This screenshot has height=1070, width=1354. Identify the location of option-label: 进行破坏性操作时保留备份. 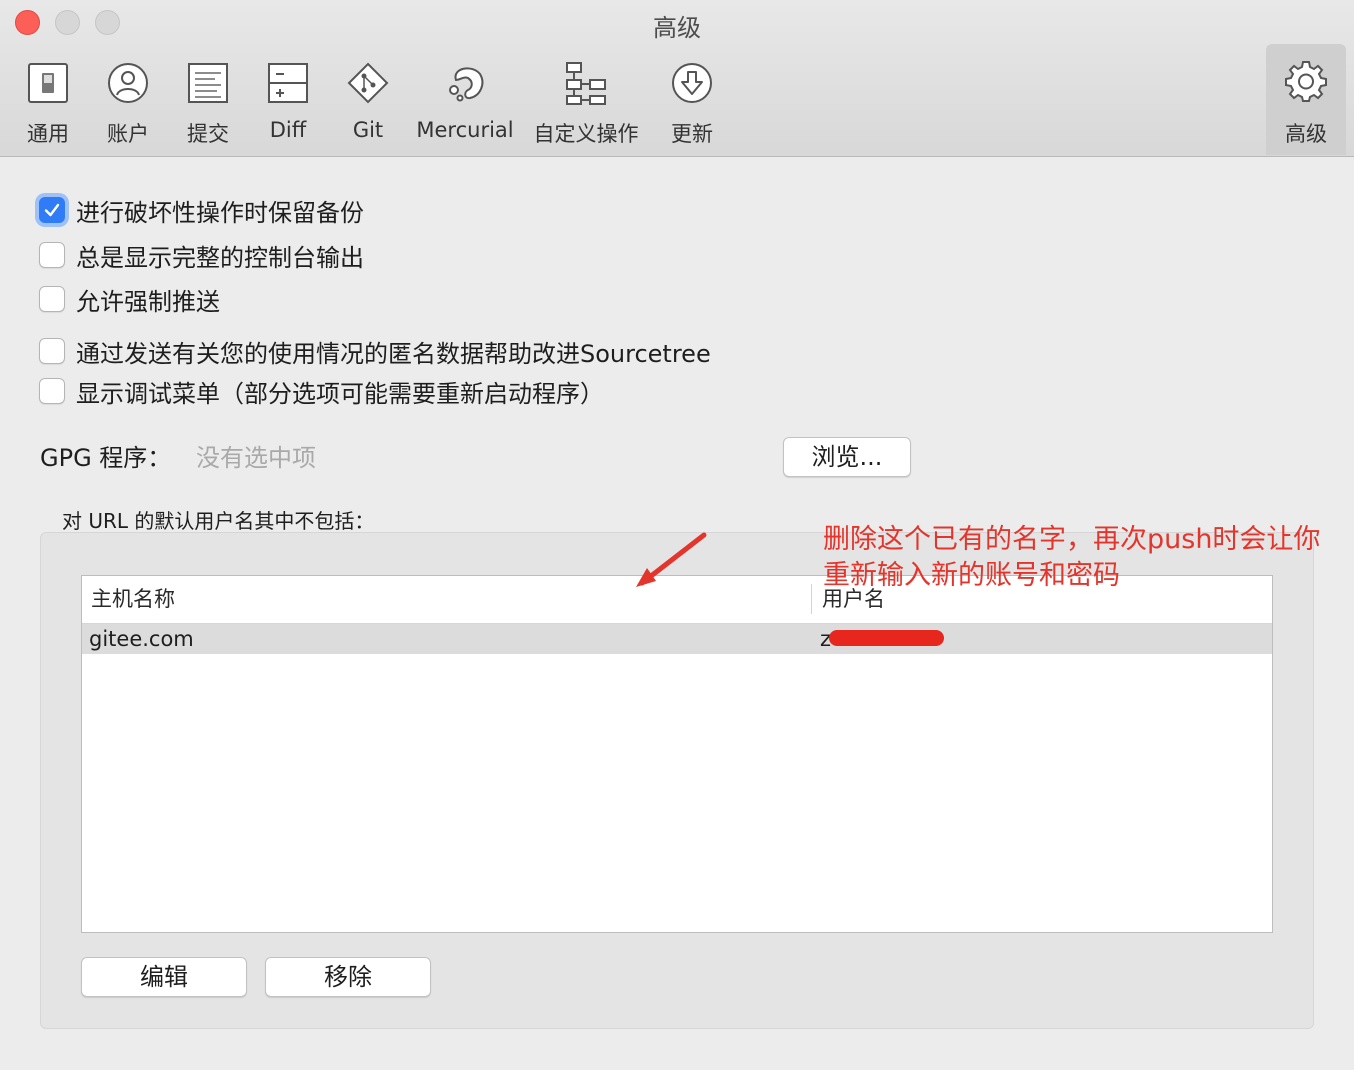
(220, 212).